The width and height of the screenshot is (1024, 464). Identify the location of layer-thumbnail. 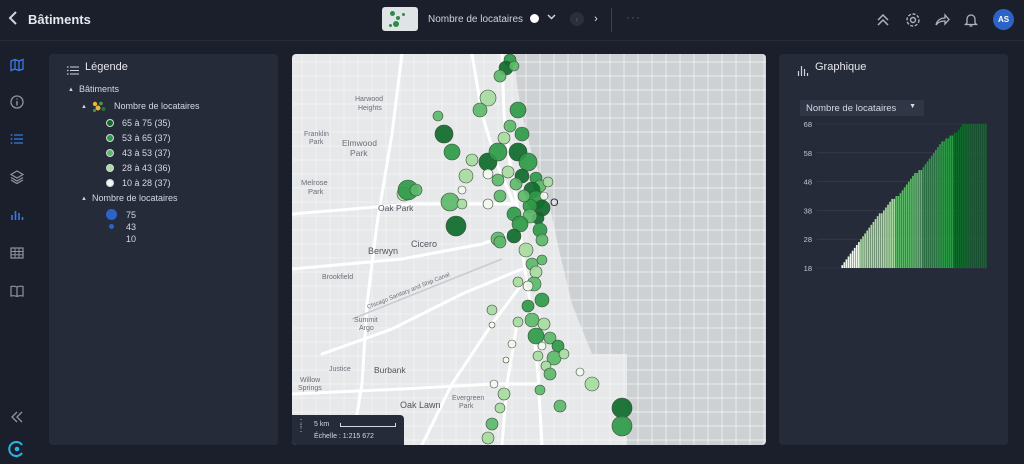
(400, 19).